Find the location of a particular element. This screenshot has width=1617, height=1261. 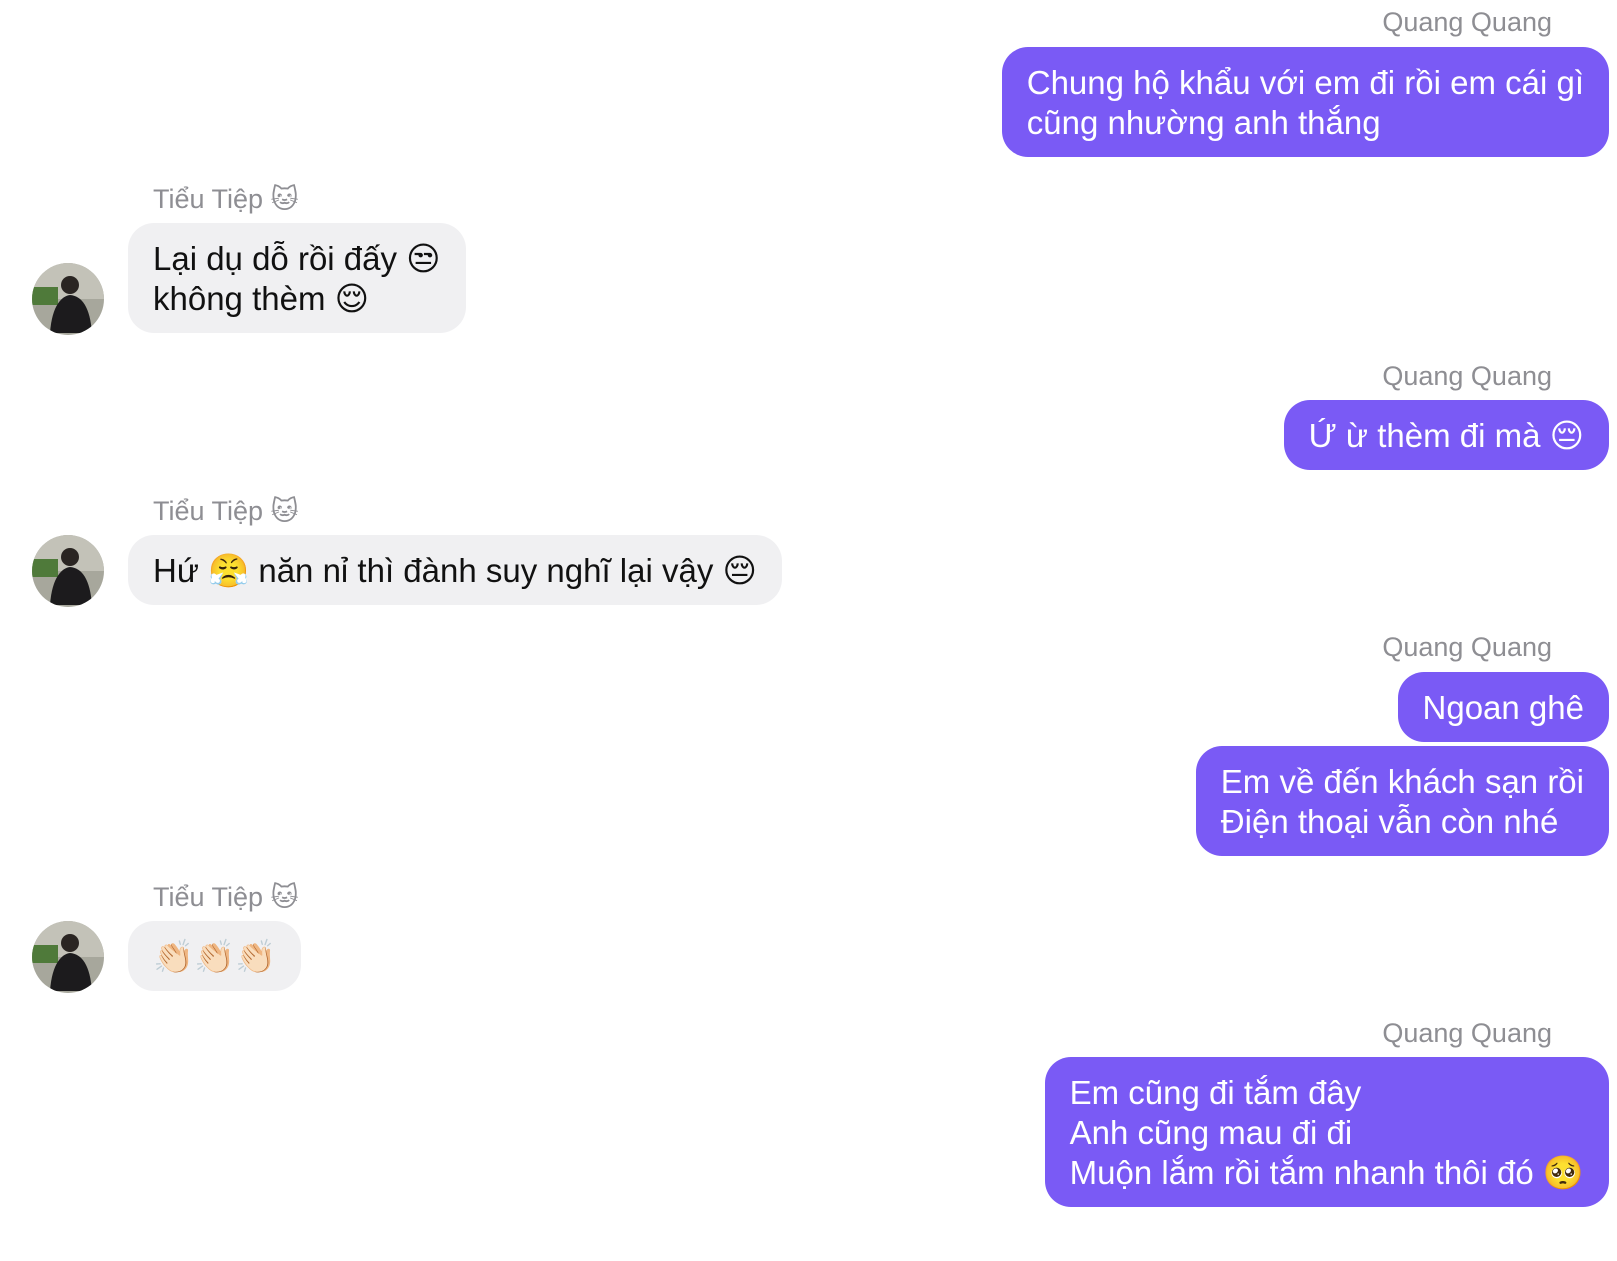

message-text: Ứ ừ thèm đi mà 😔 is located at coordinates (1446, 435).